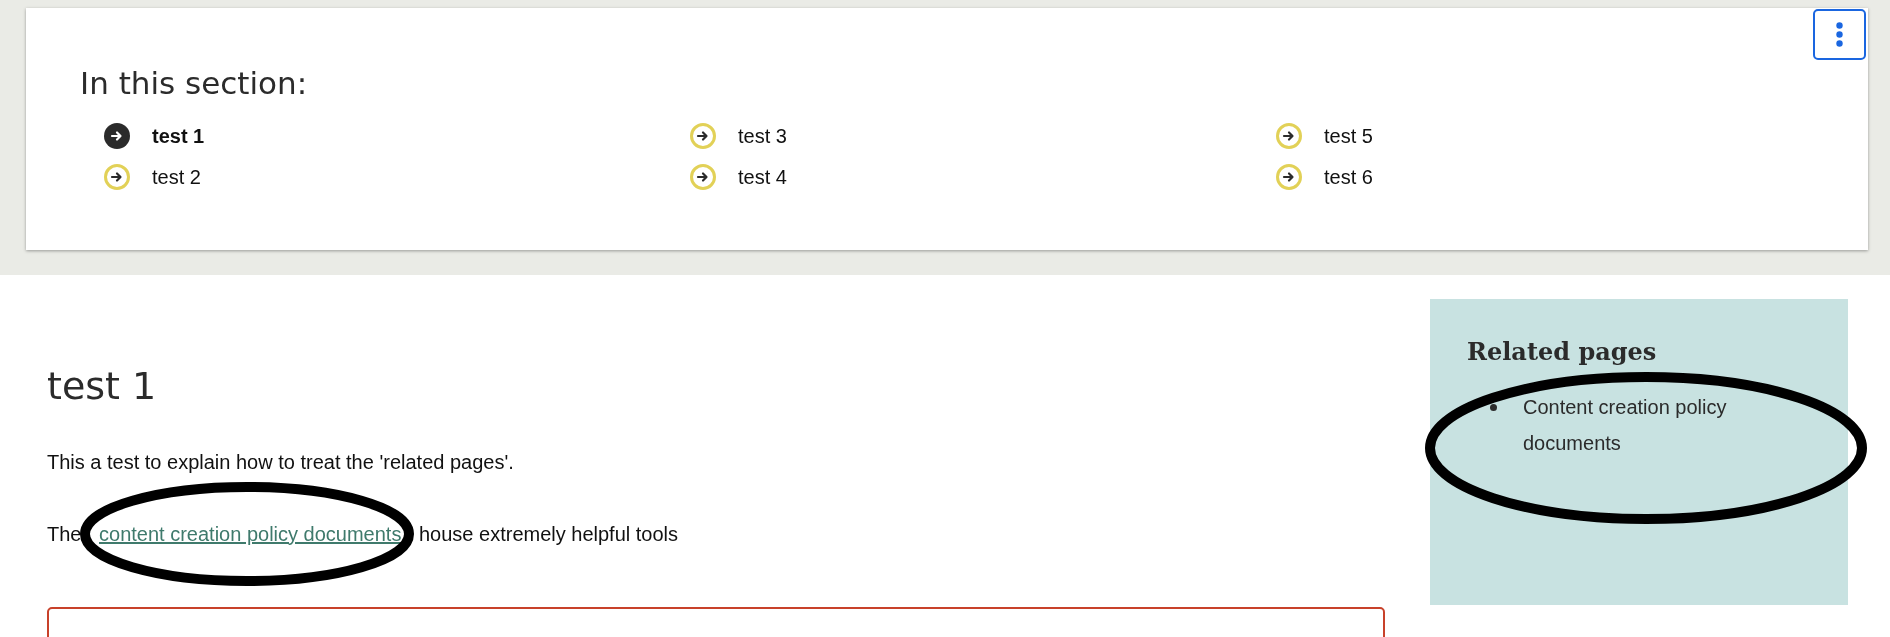 The width and height of the screenshot is (1890, 637). Describe the element at coordinates (102, 386) in the screenshot. I see `page-heading: test 1` at that location.